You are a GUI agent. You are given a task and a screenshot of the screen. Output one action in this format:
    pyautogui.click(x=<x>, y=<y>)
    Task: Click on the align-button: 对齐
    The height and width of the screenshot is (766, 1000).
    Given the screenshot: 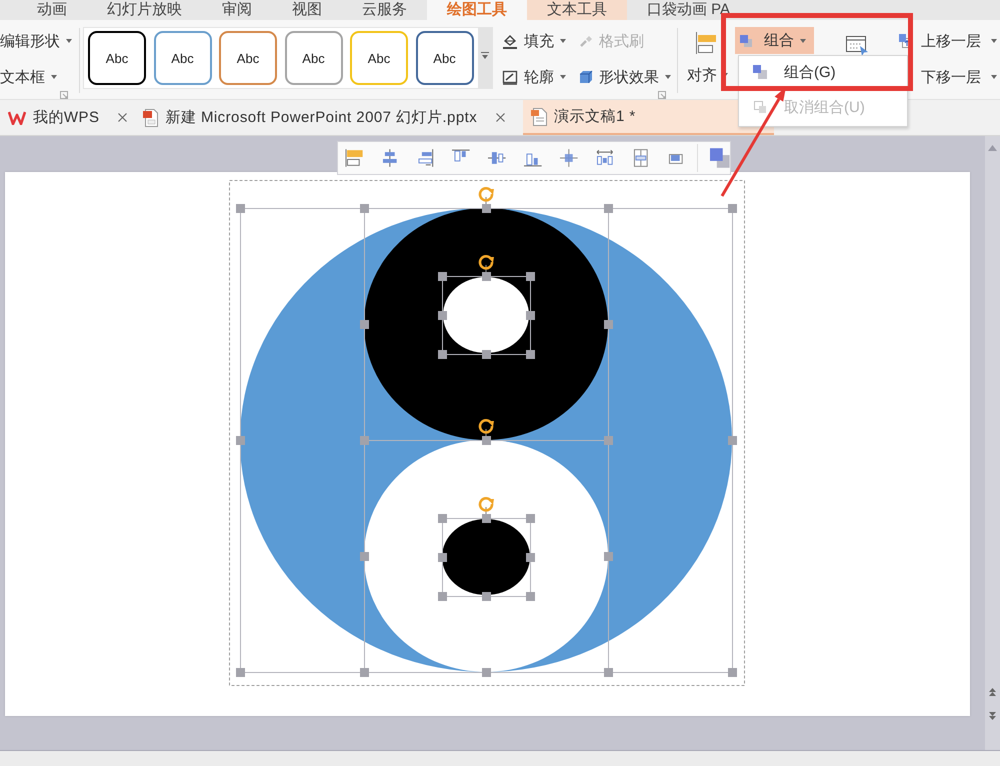 What is the action you would take?
    pyautogui.click(x=707, y=75)
    